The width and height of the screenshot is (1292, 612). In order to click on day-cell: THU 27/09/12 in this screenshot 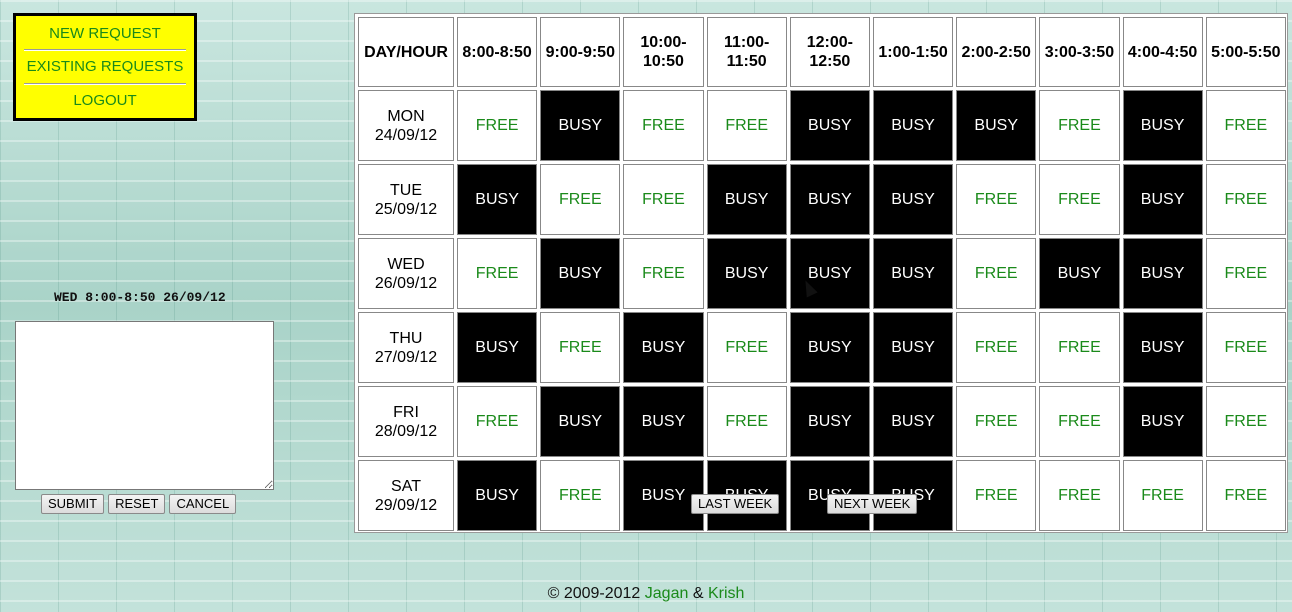, I will do `click(406, 347)`.